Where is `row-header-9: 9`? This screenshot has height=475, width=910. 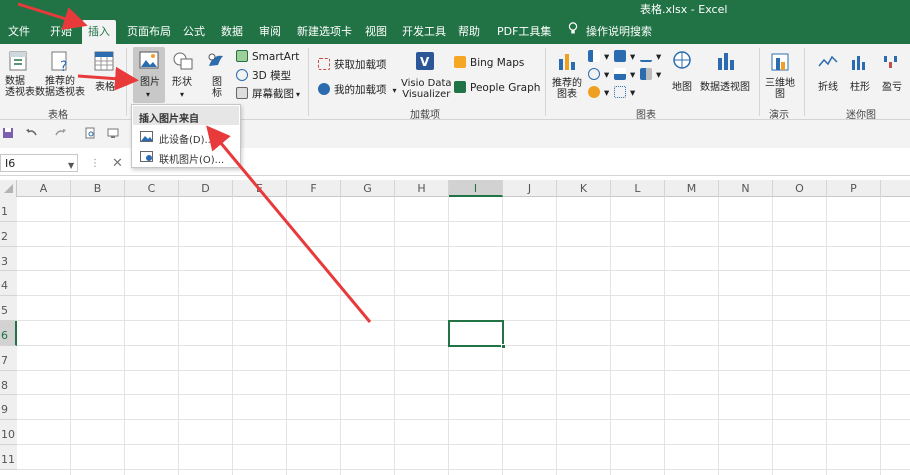 row-header-9: 9 is located at coordinates (8, 408).